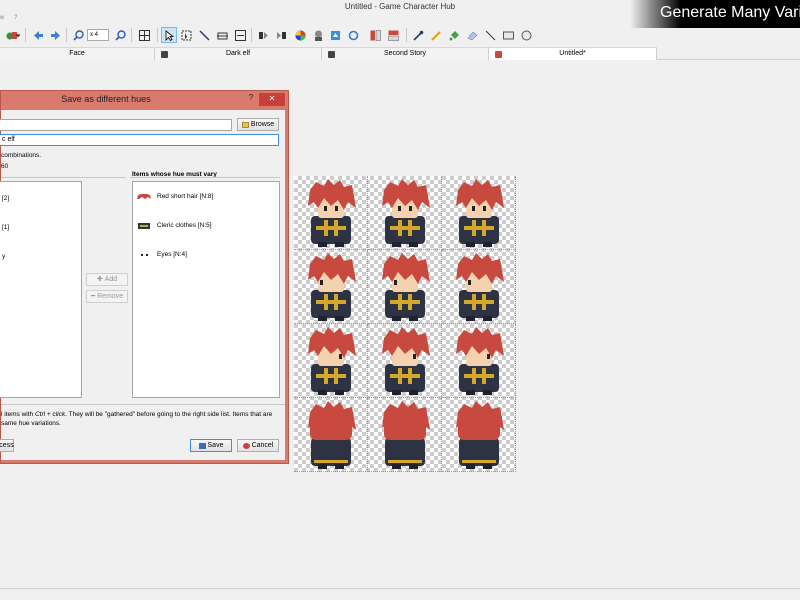 The width and height of the screenshot is (800, 600). What do you see at coordinates (98, 35) in the screenshot?
I see `zoom-select: x 4` at bounding box center [98, 35].